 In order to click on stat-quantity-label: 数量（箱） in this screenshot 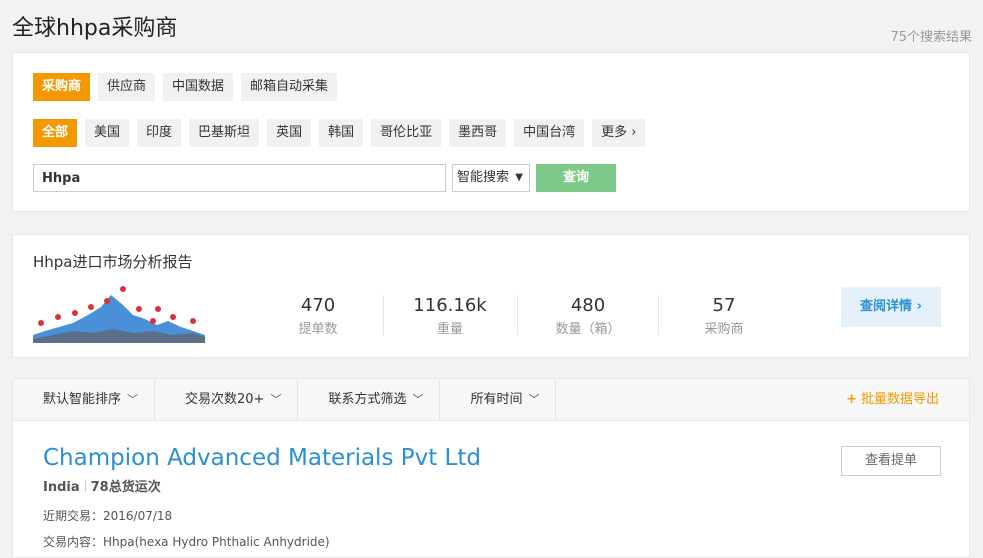, I will do `click(588, 329)`.